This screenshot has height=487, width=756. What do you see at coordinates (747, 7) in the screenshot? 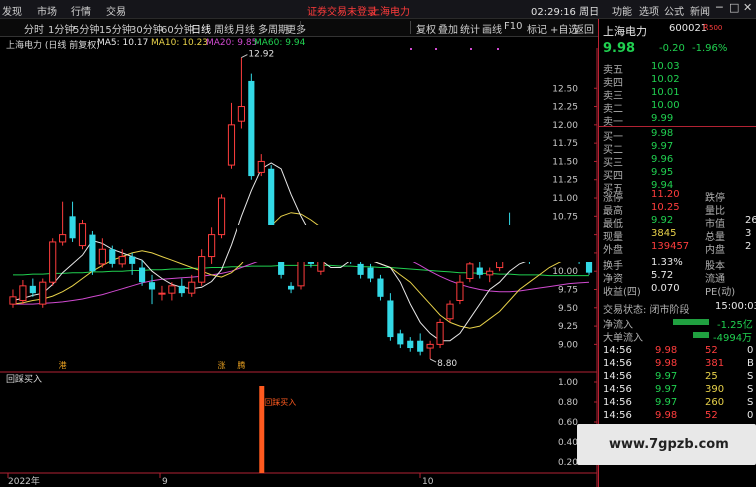
I see `close-icon: ✕` at bounding box center [747, 7].